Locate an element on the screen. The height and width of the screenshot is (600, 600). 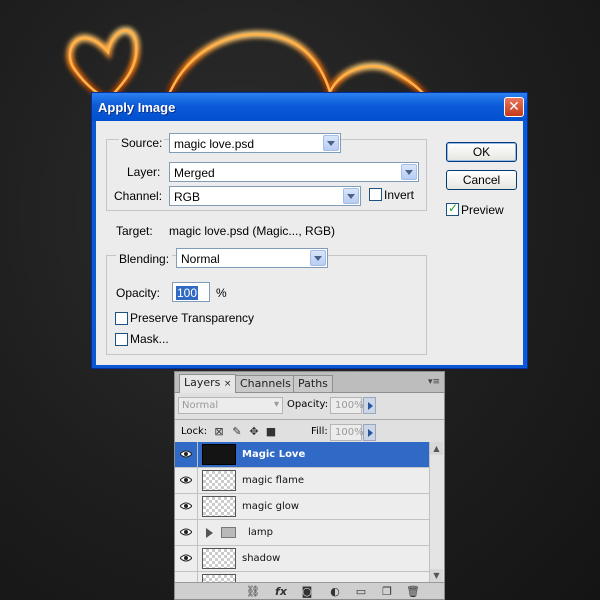
source-select: magic love.psd is located at coordinates (255, 143).